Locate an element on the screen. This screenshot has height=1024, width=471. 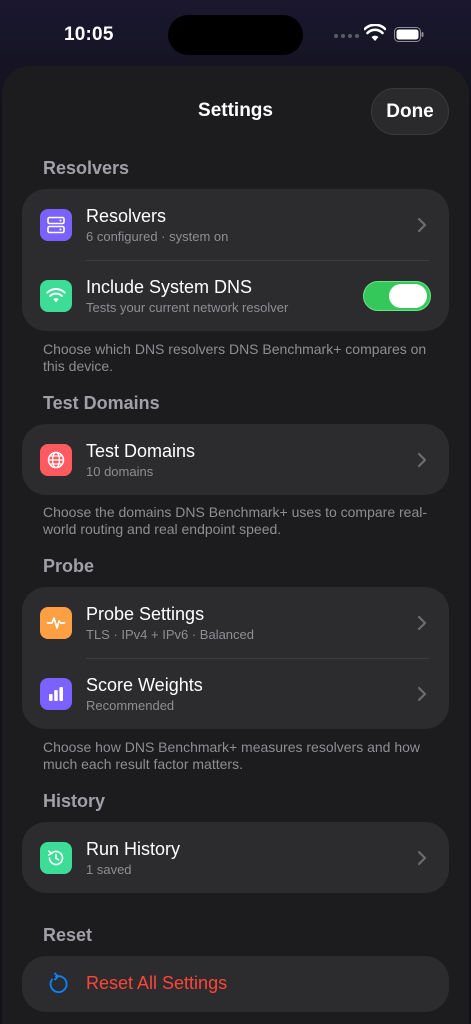
server-icon is located at coordinates (56, 225).